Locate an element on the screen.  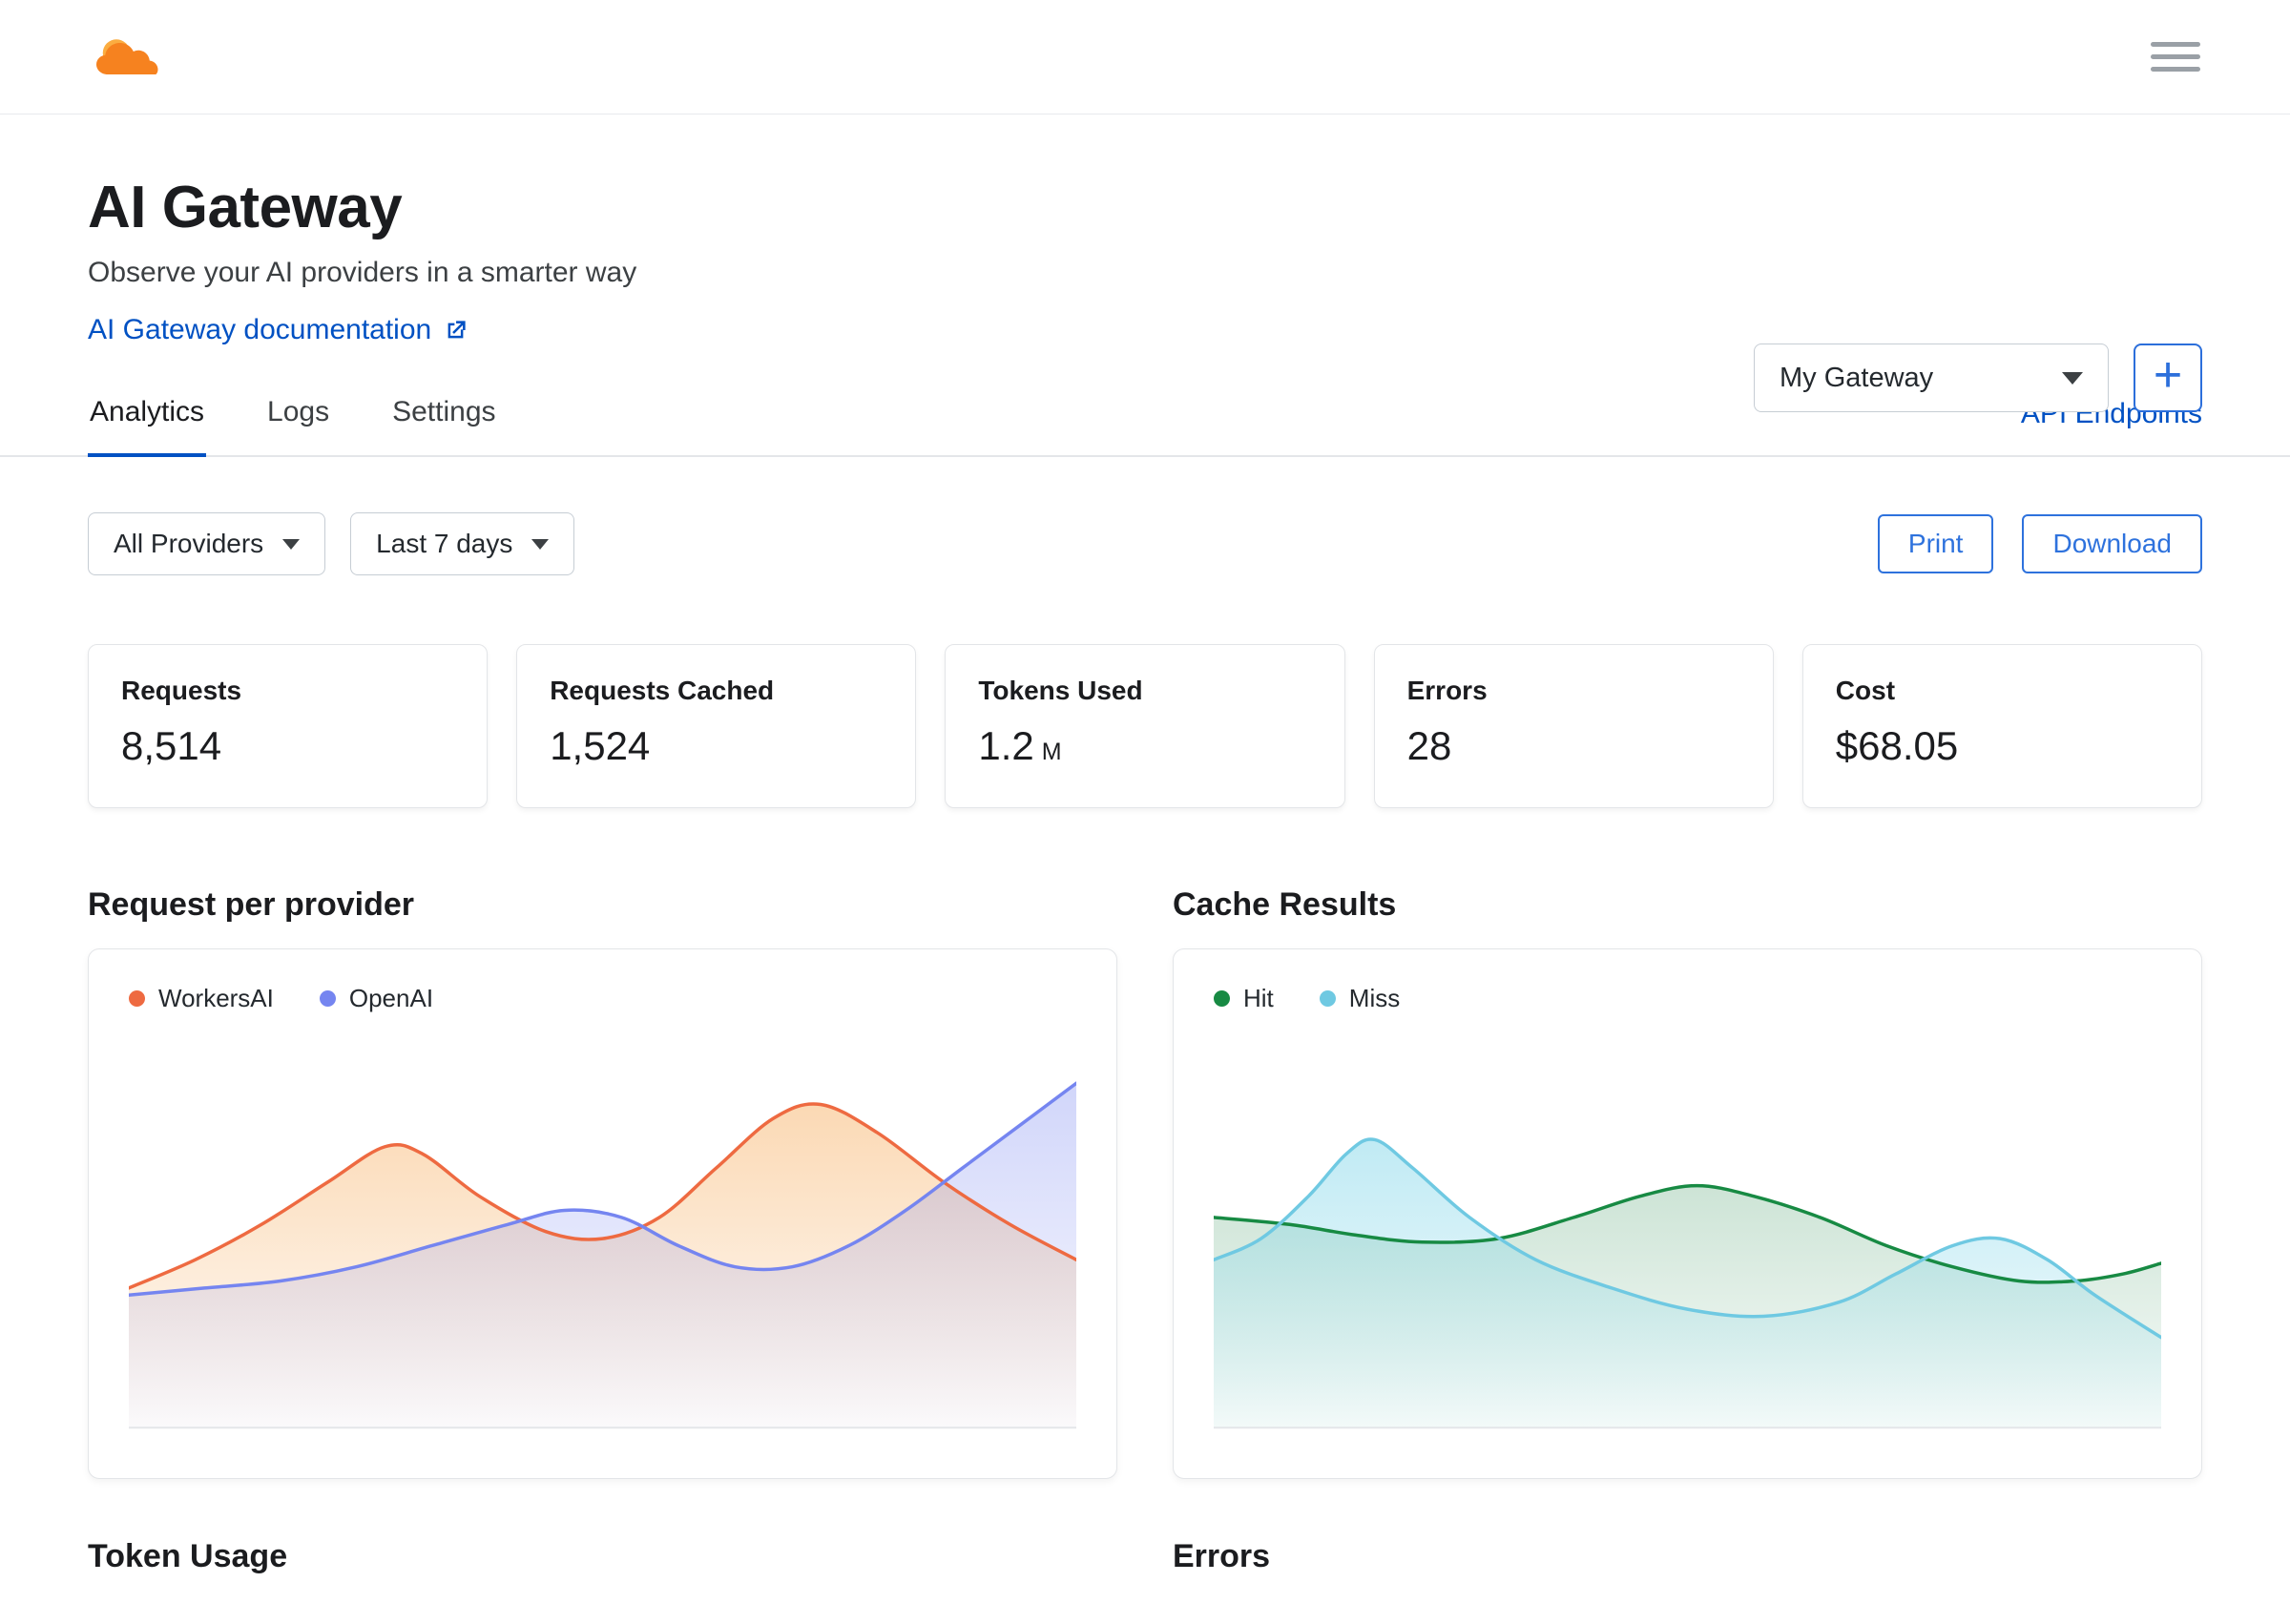
tab-analytics: Analytics is located at coordinates (147, 426).